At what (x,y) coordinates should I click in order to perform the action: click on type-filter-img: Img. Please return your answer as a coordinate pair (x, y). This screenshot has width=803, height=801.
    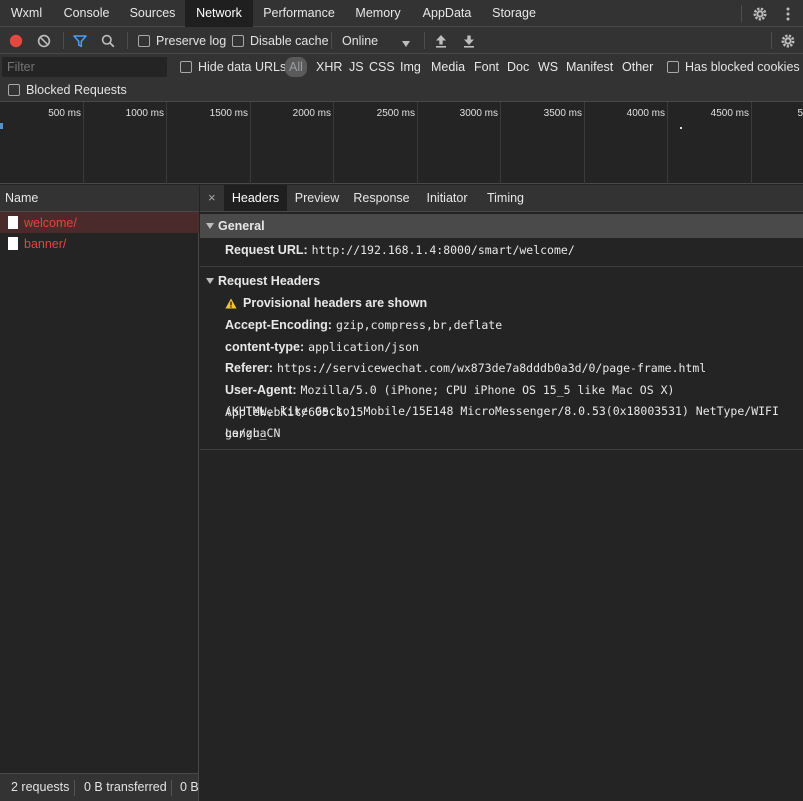
    Looking at the image, I should click on (410, 67).